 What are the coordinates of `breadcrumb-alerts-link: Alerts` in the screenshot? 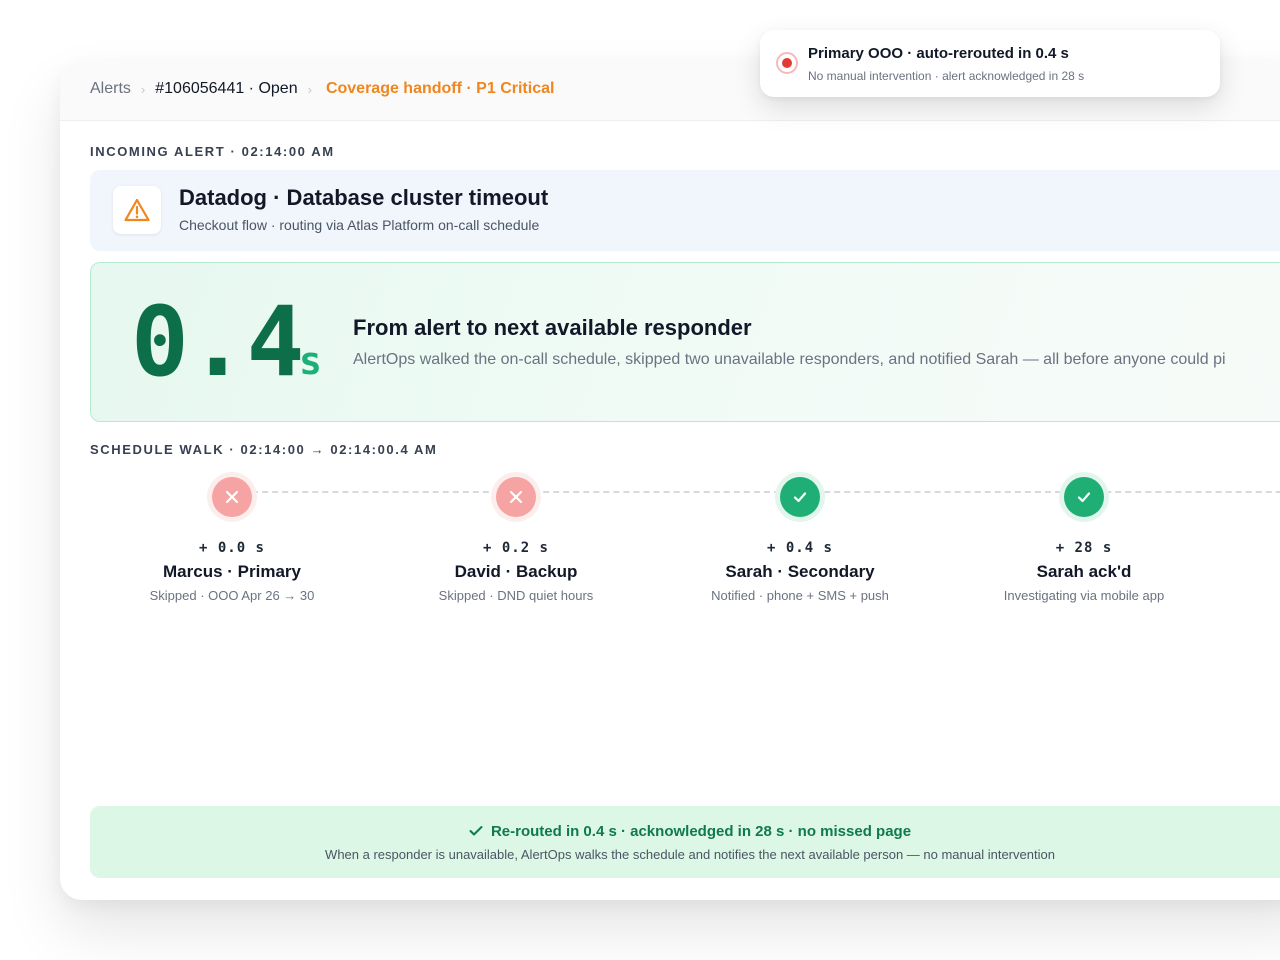 It's located at (110, 89).